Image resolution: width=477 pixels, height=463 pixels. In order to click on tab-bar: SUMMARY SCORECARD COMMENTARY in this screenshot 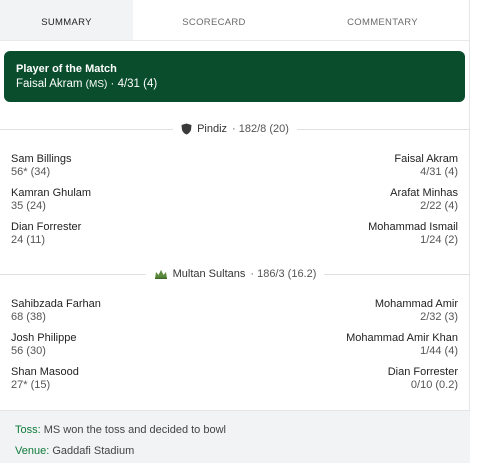, I will do `click(235, 20)`.